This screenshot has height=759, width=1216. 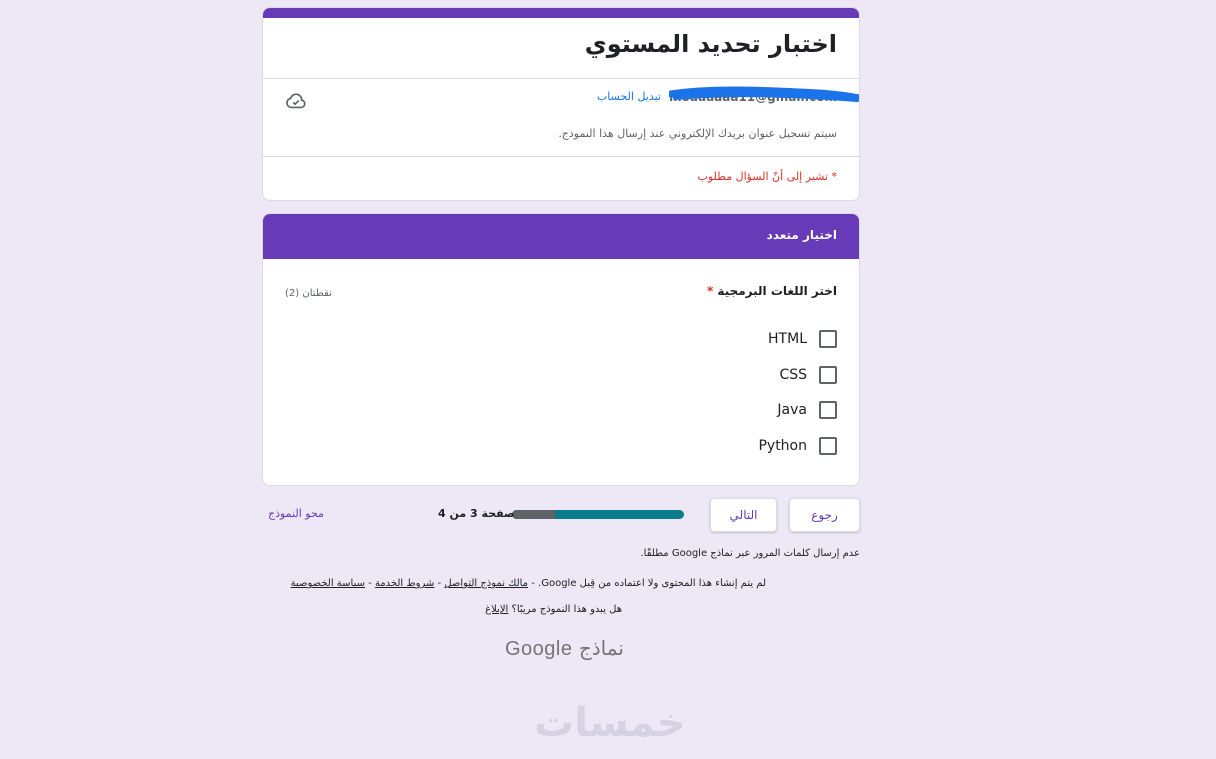 I want to click on header-divider, so click(x=561, y=78).